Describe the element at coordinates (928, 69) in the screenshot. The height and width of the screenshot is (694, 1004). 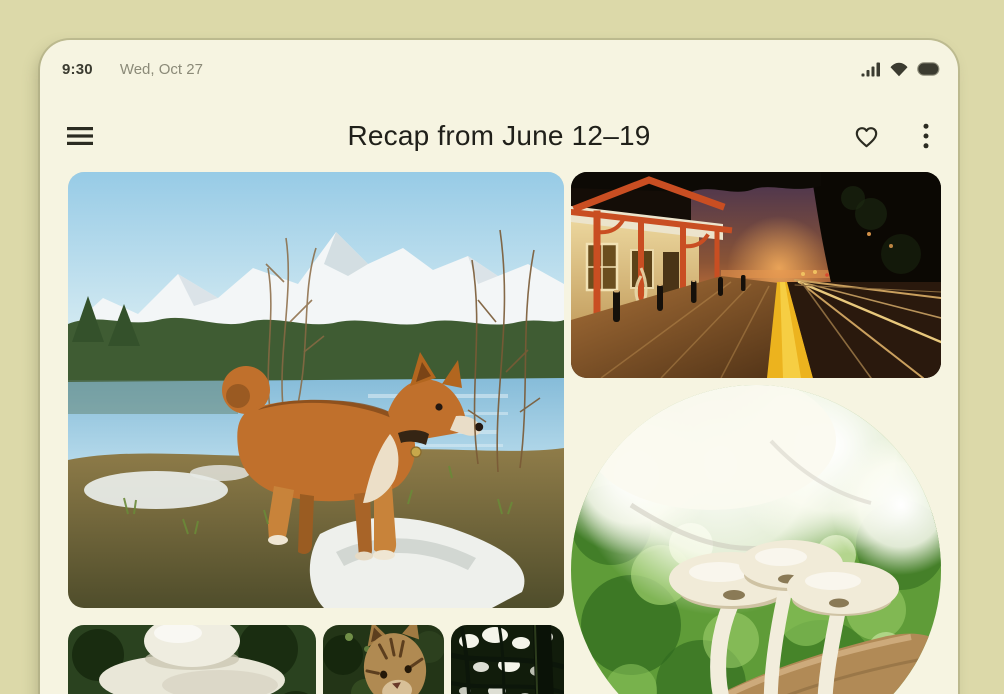
I see `battery-icon` at that location.